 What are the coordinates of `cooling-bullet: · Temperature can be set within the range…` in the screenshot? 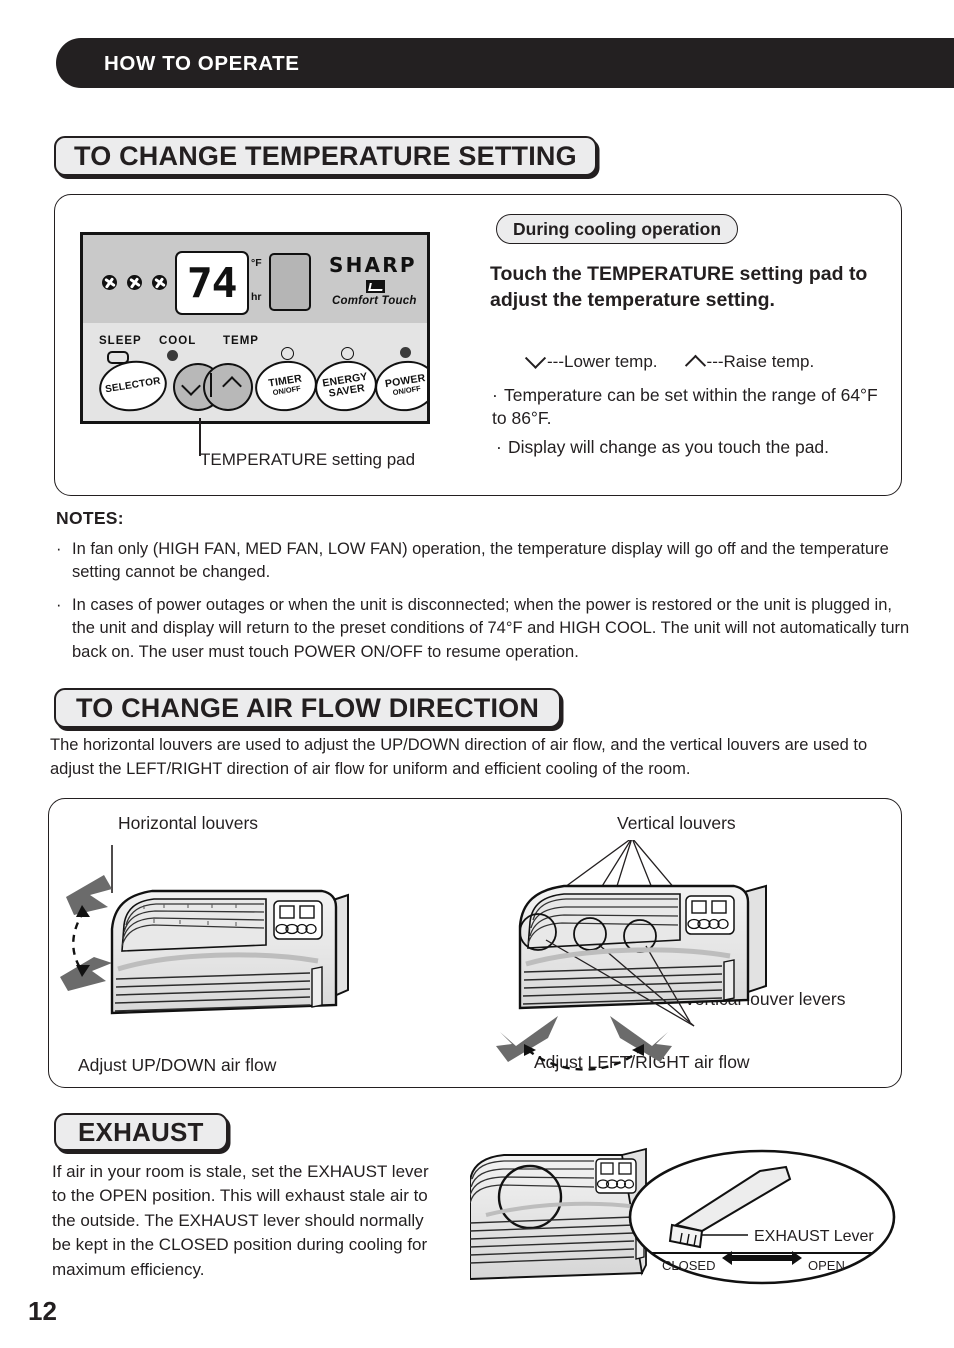 It's located at (687, 407).